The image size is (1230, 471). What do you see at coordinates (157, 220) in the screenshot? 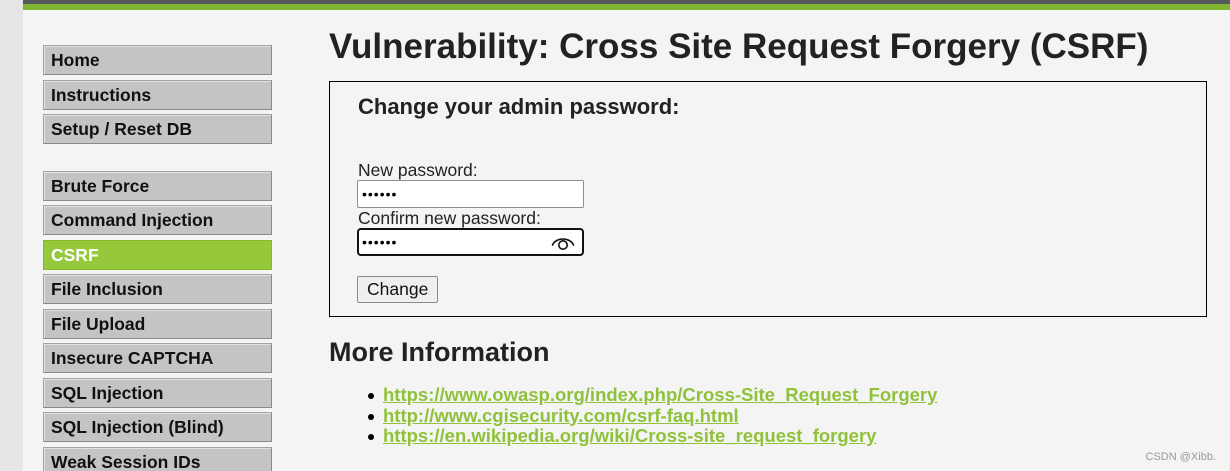
I see `sidebar-item-command-injection: Command Injection` at bounding box center [157, 220].